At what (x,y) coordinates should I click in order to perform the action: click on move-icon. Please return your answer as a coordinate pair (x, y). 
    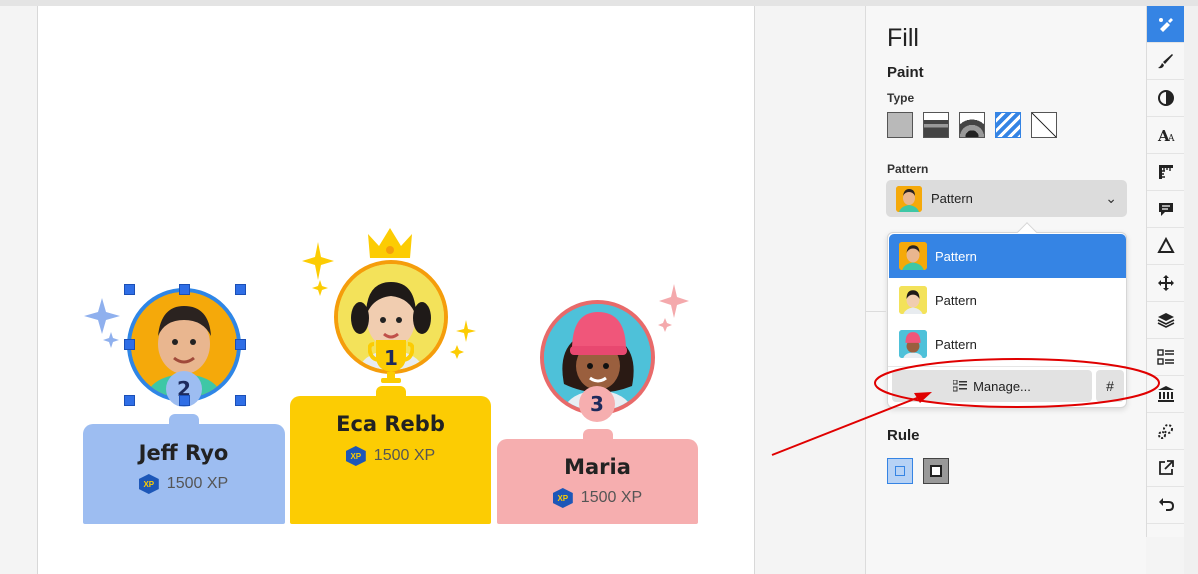
    Looking at the image, I should click on (1165, 283).